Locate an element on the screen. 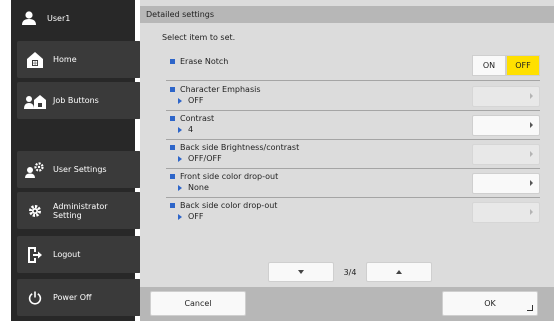 The image size is (554, 321). job-buttons-icon is located at coordinates (35, 101).